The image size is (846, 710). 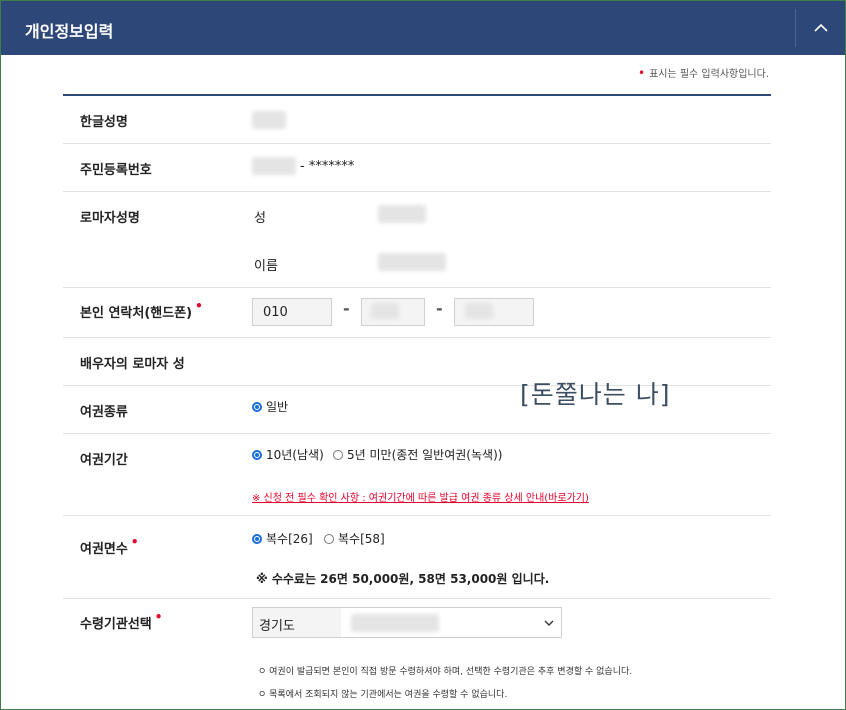 I want to click on passport-period-10y-radio: 10년(남색), so click(x=288, y=454).